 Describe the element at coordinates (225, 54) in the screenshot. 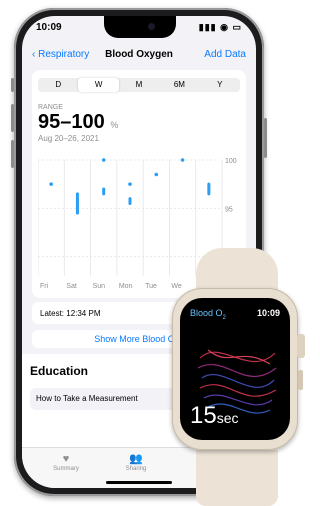

I see `add-data-button: Add Data` at that location.